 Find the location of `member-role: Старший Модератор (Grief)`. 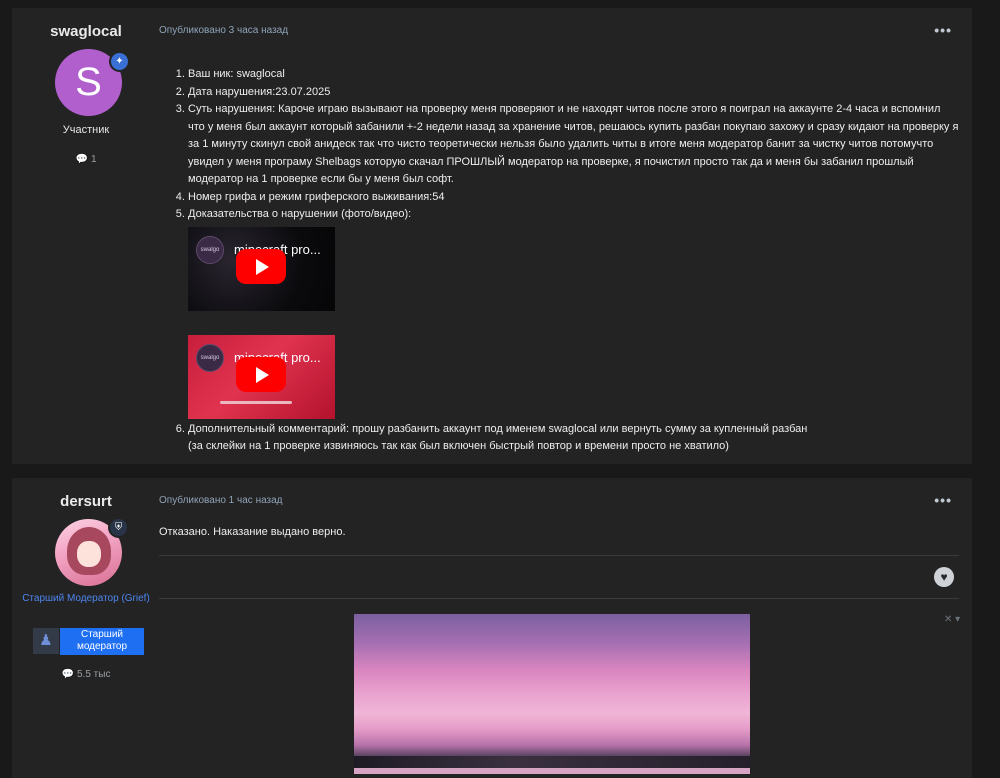

member-role: Старший Модератор (Grief) is located at coordinates (86, 598).